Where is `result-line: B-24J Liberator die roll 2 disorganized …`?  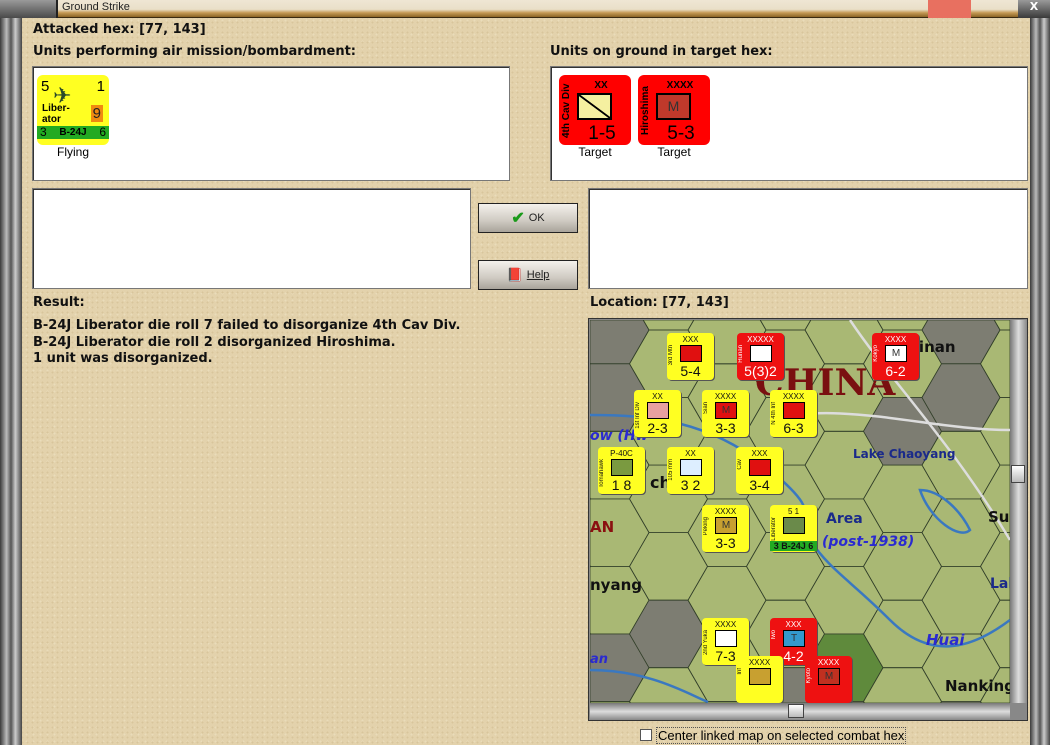
result-line: B-24J Liberator die roll 2 disorganized … is located at coordinates (214, 342).